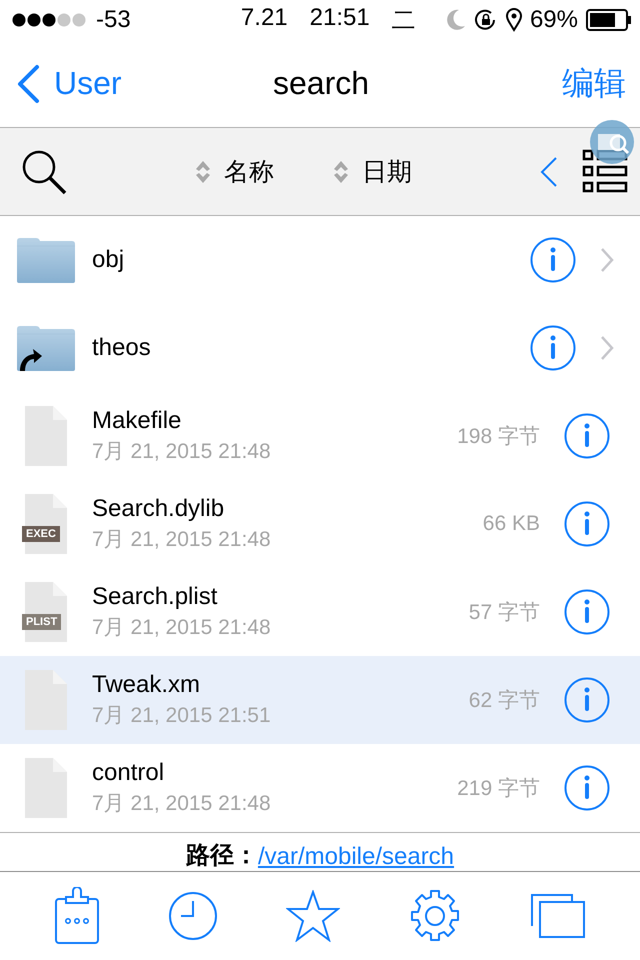 This screenshot has height=960, width=640. I want to click on path-label: 路径：, so click(222, 856).